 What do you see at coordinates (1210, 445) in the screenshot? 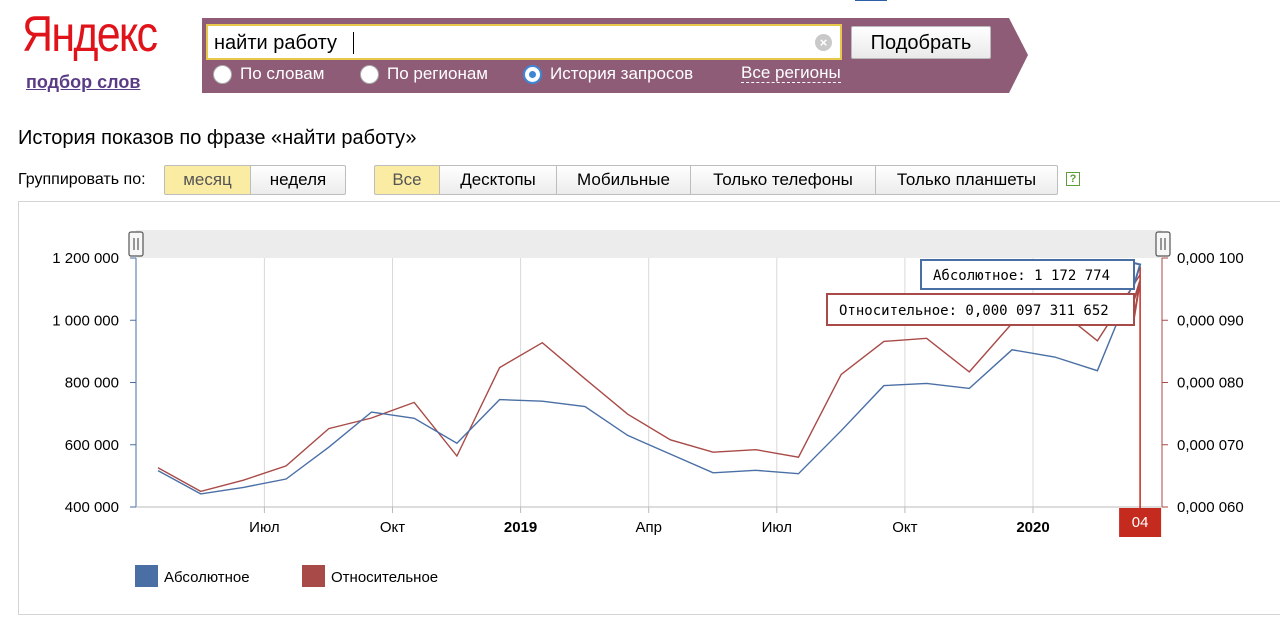
I see `y-right-tick-label: 0,000 070` at bounding box center [1210, 445].